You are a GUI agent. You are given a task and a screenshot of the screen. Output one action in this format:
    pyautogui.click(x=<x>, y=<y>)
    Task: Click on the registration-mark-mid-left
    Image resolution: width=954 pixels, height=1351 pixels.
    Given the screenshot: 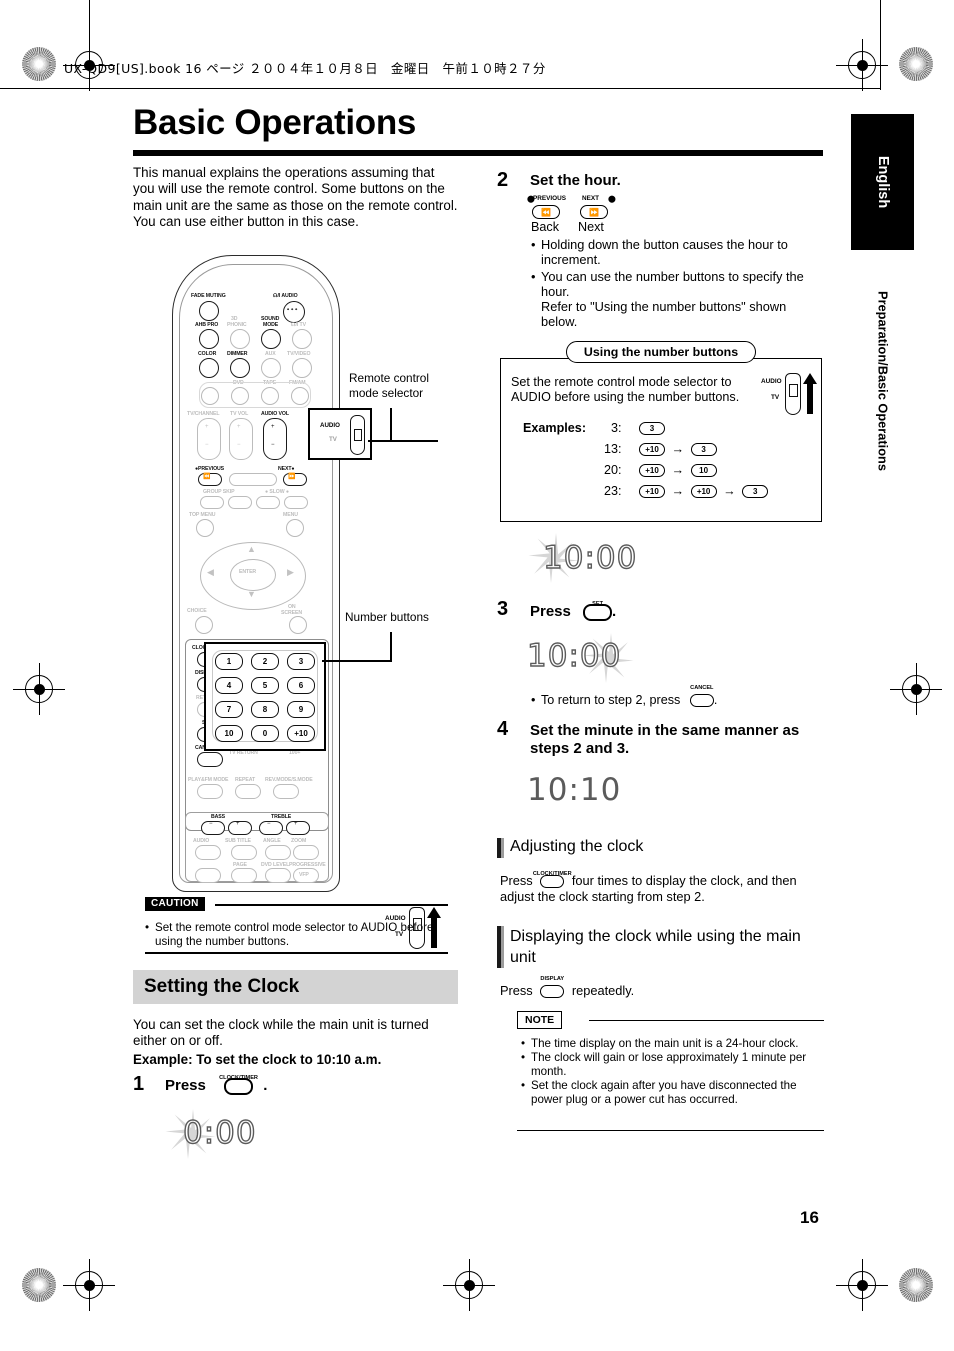 What is the action you would take?
    pyautogui.click(x=39, y=689)
    